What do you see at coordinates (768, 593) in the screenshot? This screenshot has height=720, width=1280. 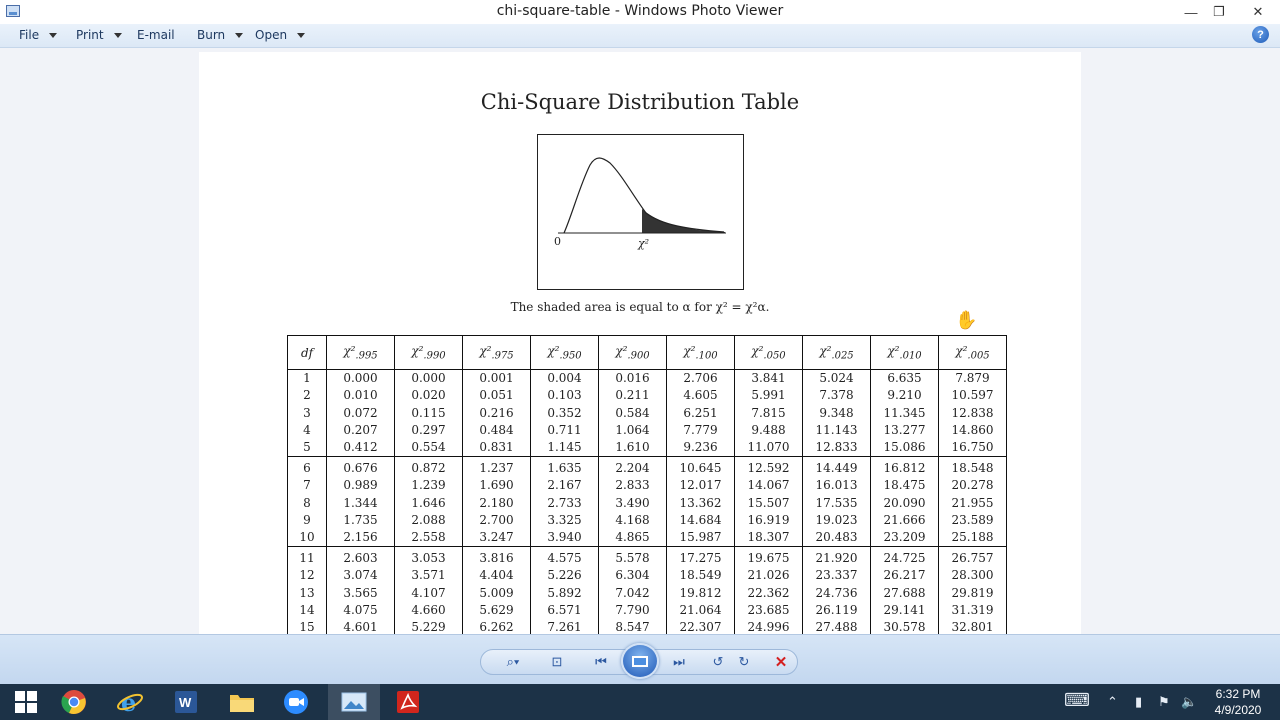 I see `value-cell: 22.362` at bounding box center [768, 593].